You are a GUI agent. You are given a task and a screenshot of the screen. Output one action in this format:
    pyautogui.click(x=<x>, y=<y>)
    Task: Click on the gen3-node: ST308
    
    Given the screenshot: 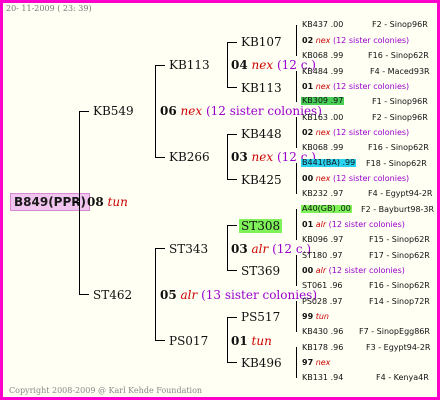 What is the action you would take?
    pyautogui.click(x=261, y=226)
    